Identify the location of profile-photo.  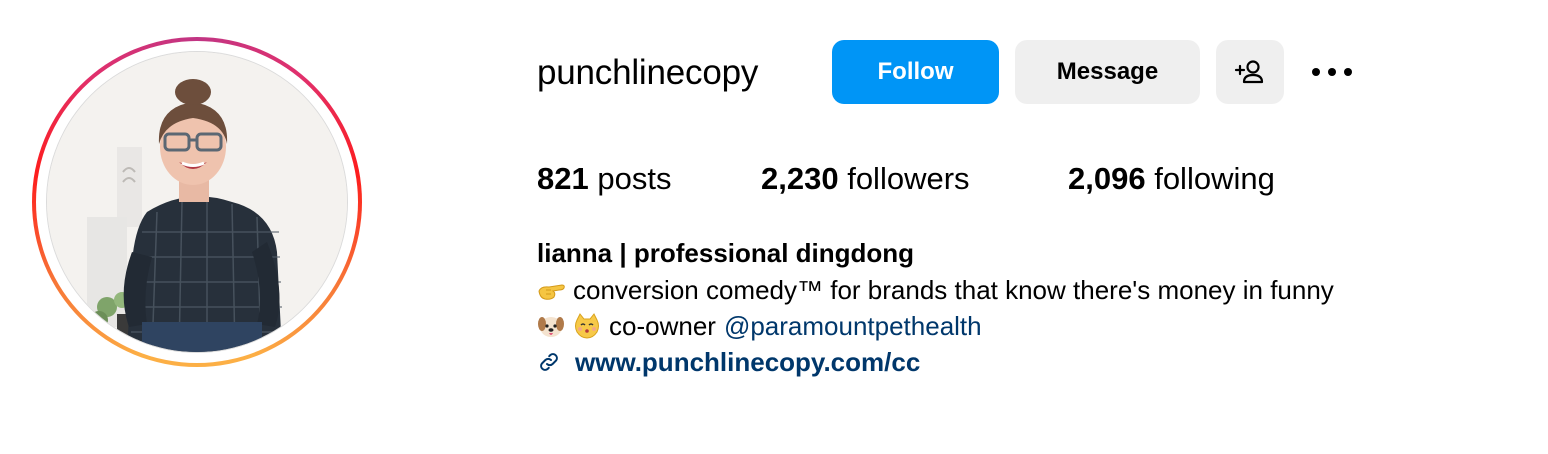
(197, 202).